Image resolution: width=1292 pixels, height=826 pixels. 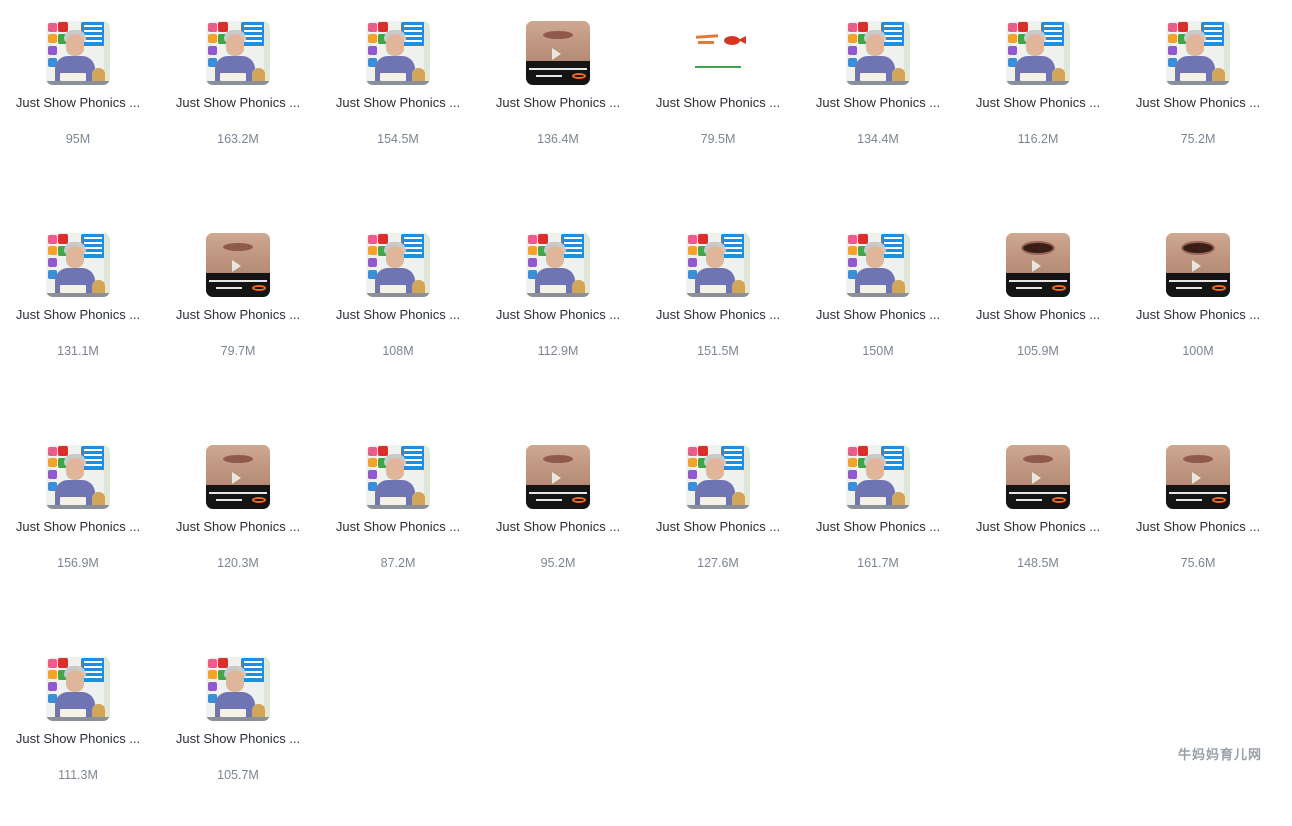 I want to click on file-tile: Just Show Phonics ... 116.2M, so click(x=1040, y=95).